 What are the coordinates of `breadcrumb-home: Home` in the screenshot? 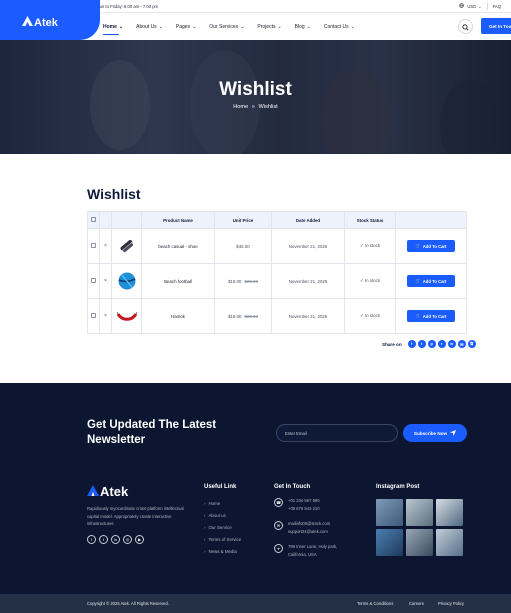 It's located at (240, 107).